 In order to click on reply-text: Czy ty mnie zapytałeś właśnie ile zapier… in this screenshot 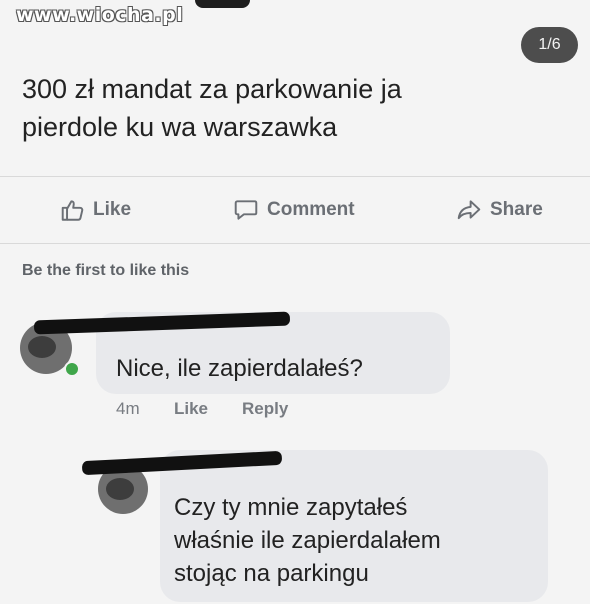, I will do `click(307, 540)`.